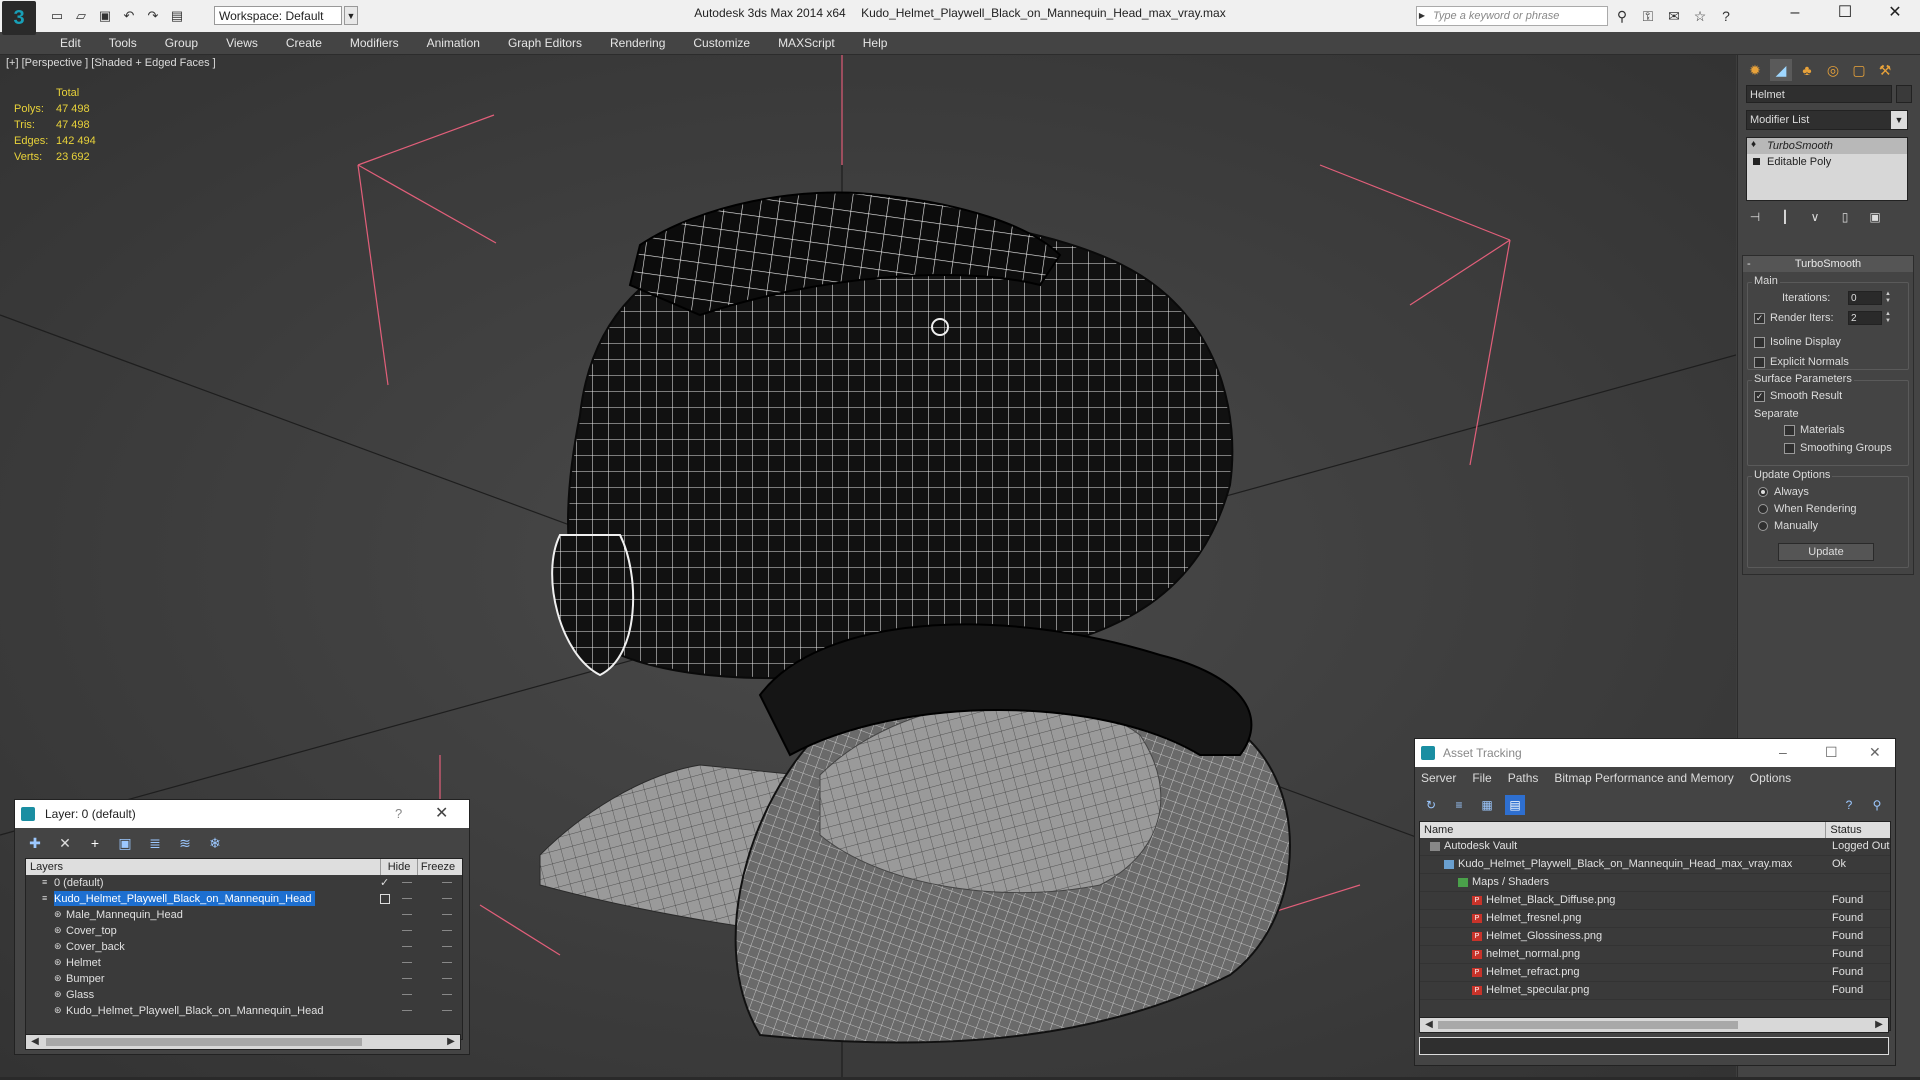 The image size is (1920, 1080). What do you see at coordinates (1643, 778) in the screenshot?
I see `asset-menu-bitmap-performance-and-memory: Bitmap Performance and Memory` at bounding box center [1643, 778].